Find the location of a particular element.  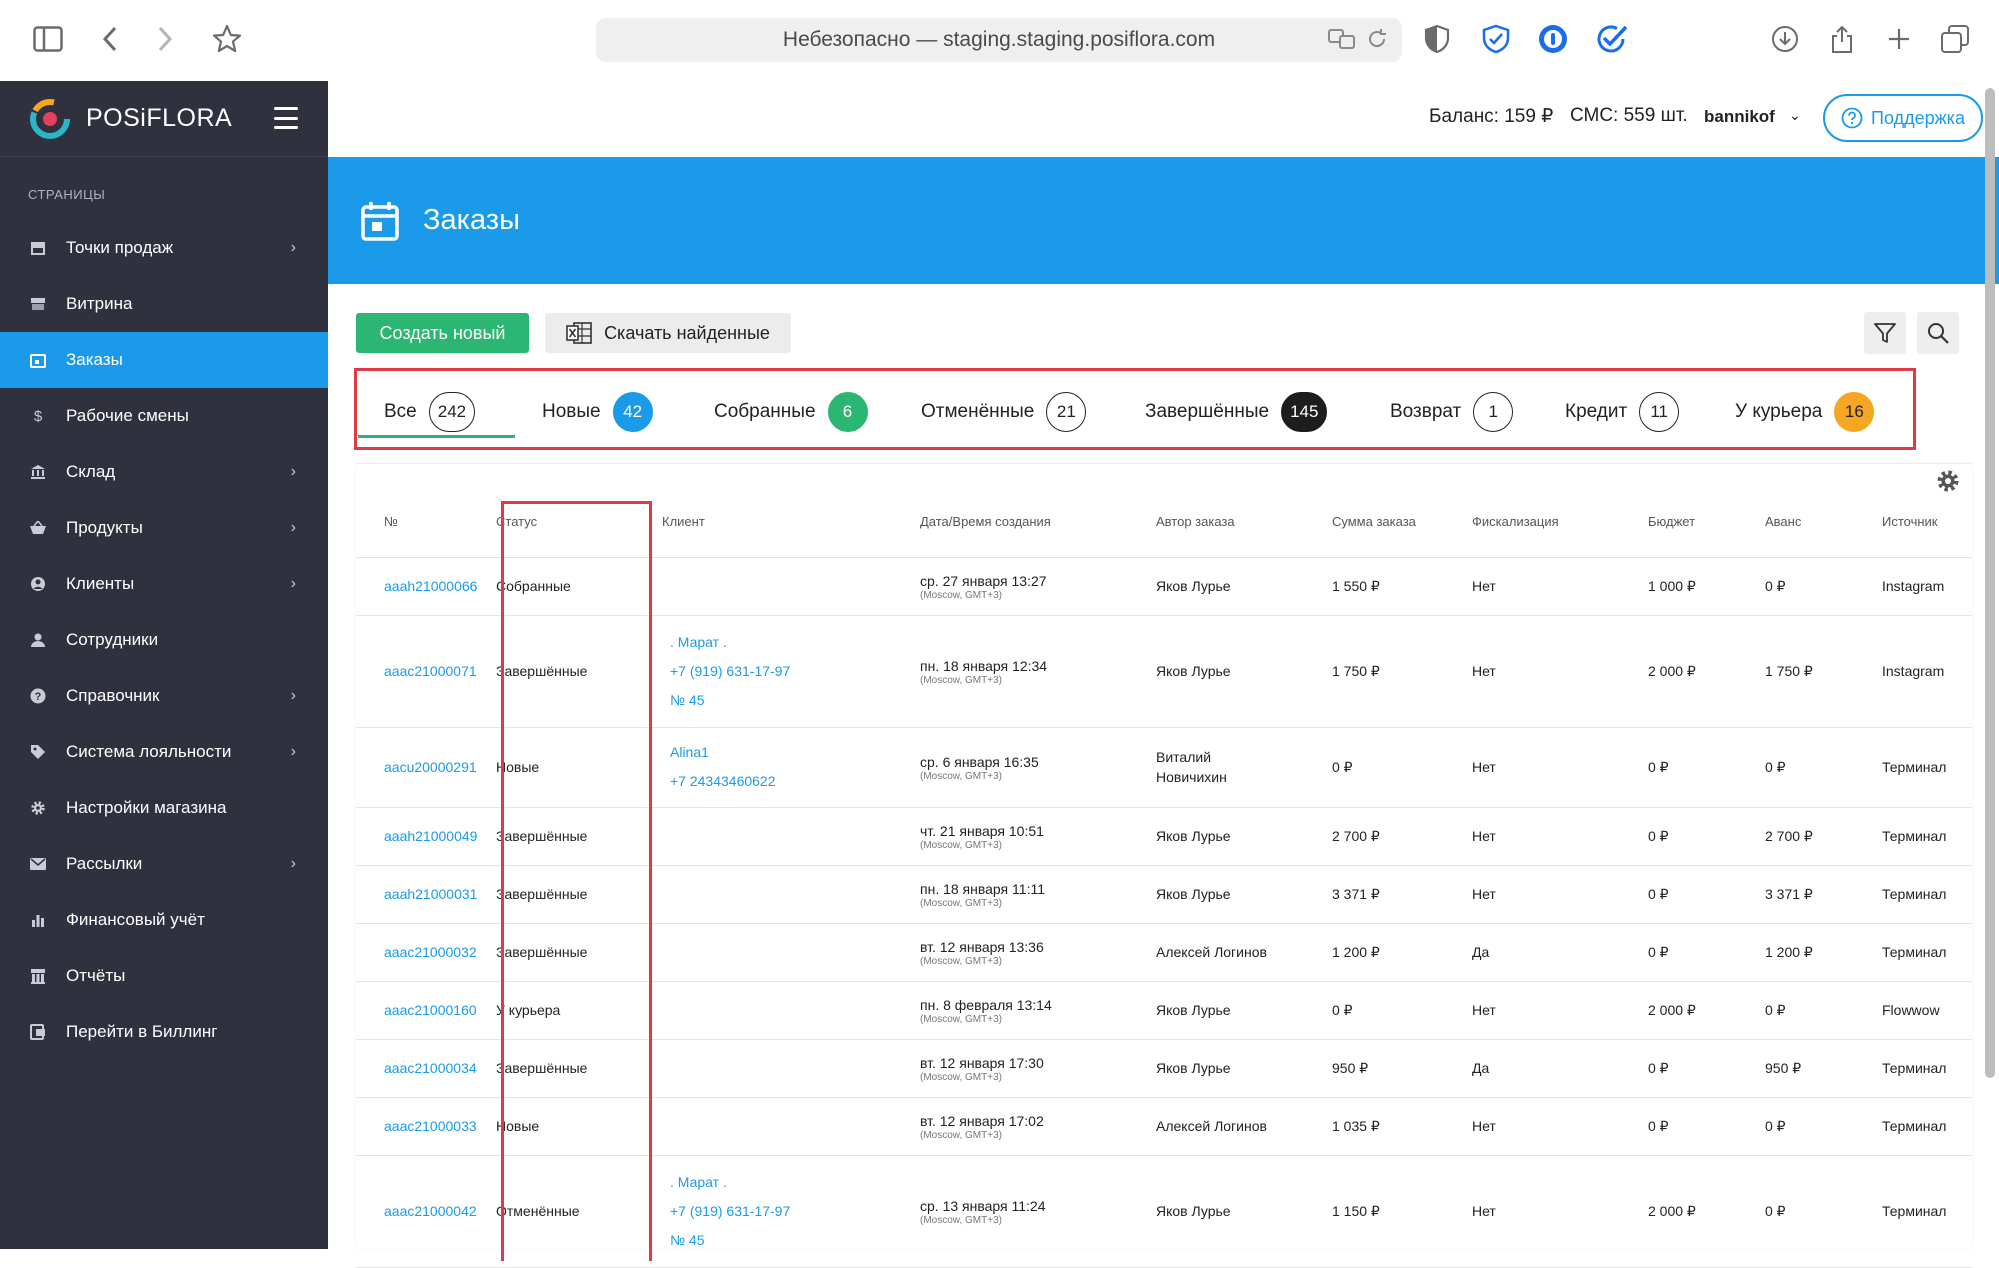

sidebar-item: Система лояльности › is located at coordinates (164, 752).